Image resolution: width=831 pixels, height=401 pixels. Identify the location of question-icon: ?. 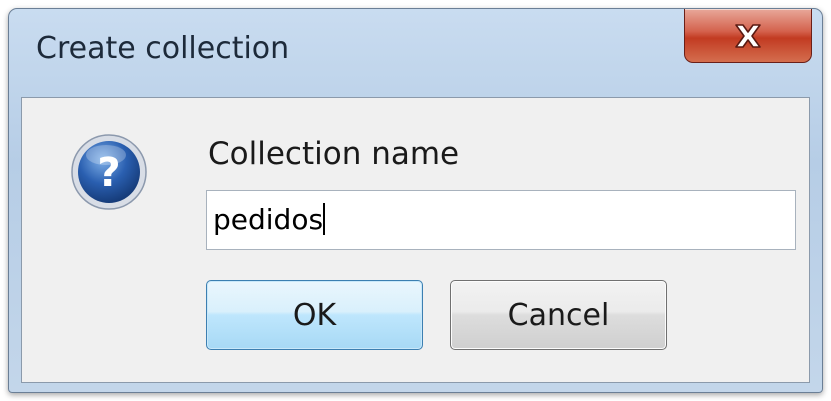
(109, 172).